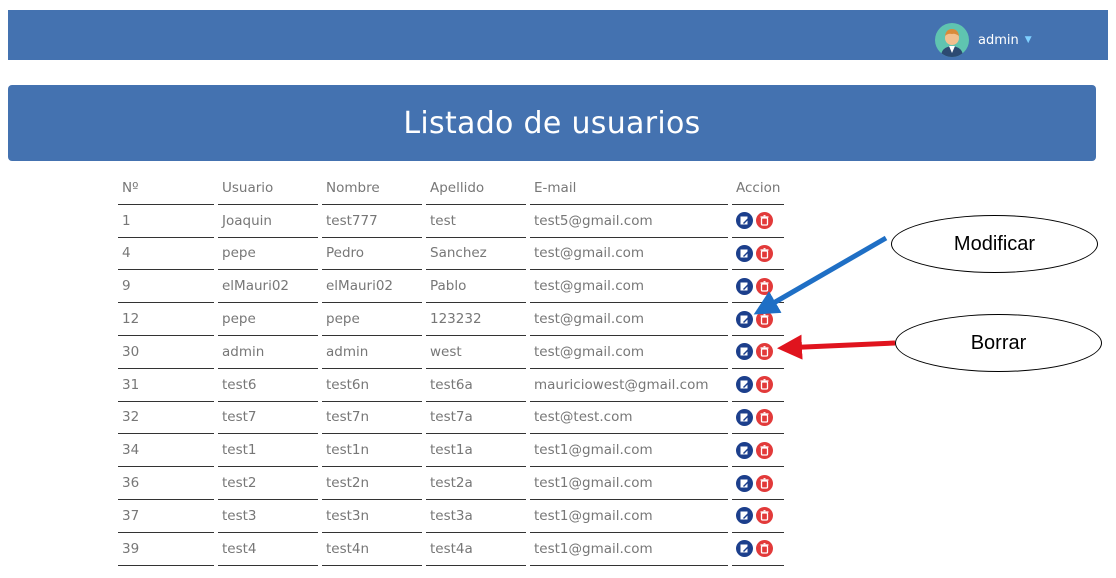  What do you see at coordinates (998, 343) in the screenshot?
I see `delete-callout: Borrar` at bounding box center [998, 343].